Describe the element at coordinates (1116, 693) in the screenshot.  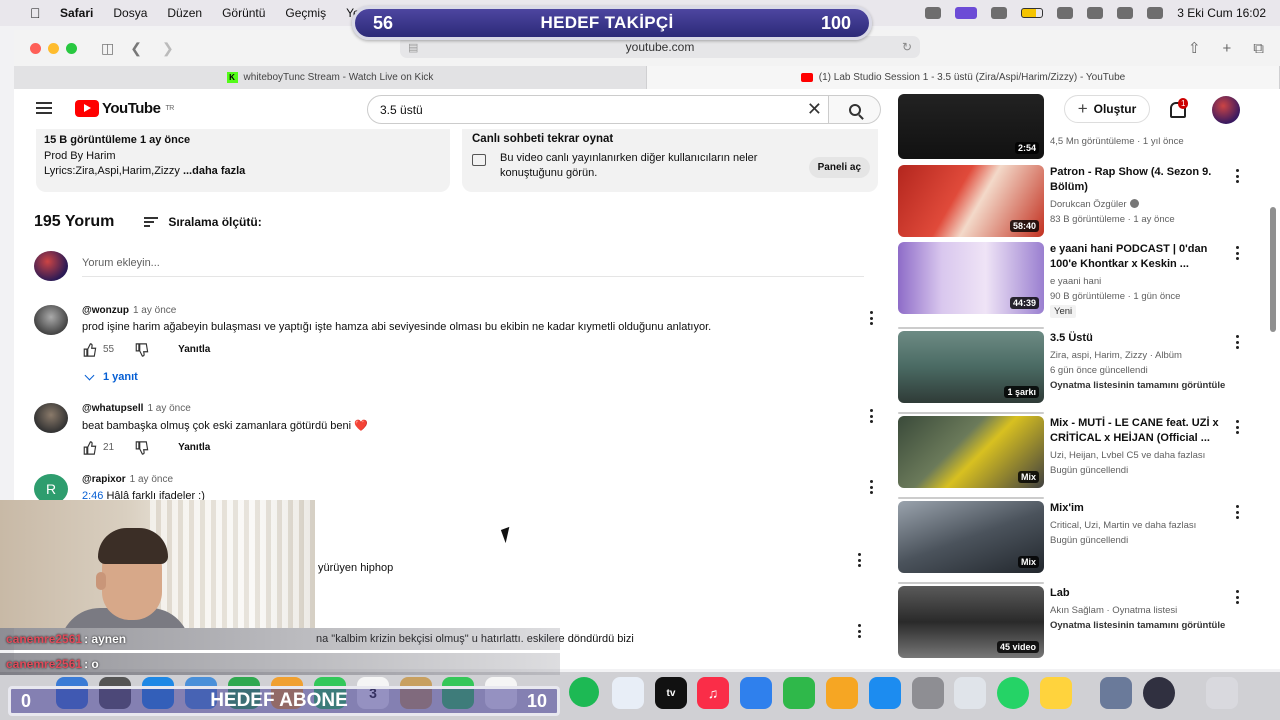
I see `preview-icon` at that location.